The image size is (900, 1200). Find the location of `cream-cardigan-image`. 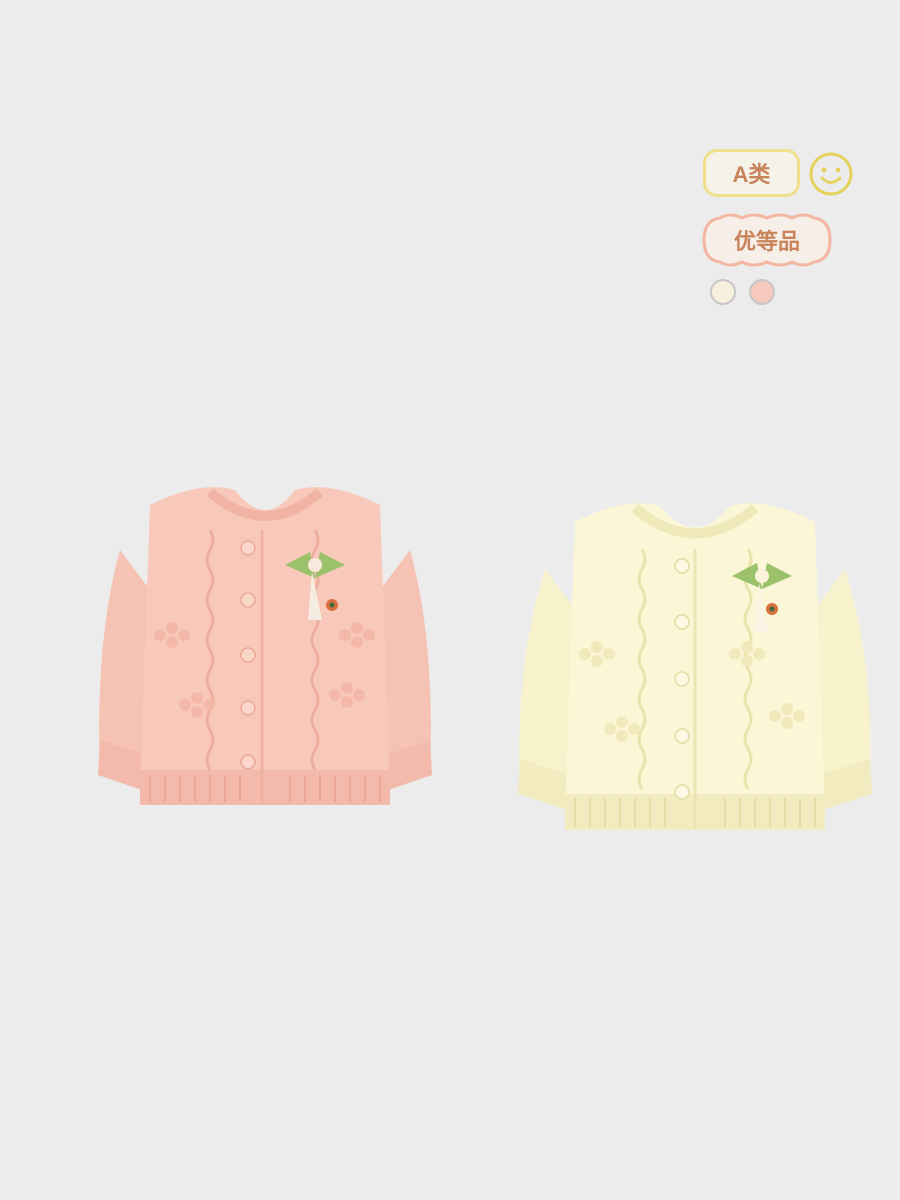

cream-cardigan-image is located at coordinates (695, 666).